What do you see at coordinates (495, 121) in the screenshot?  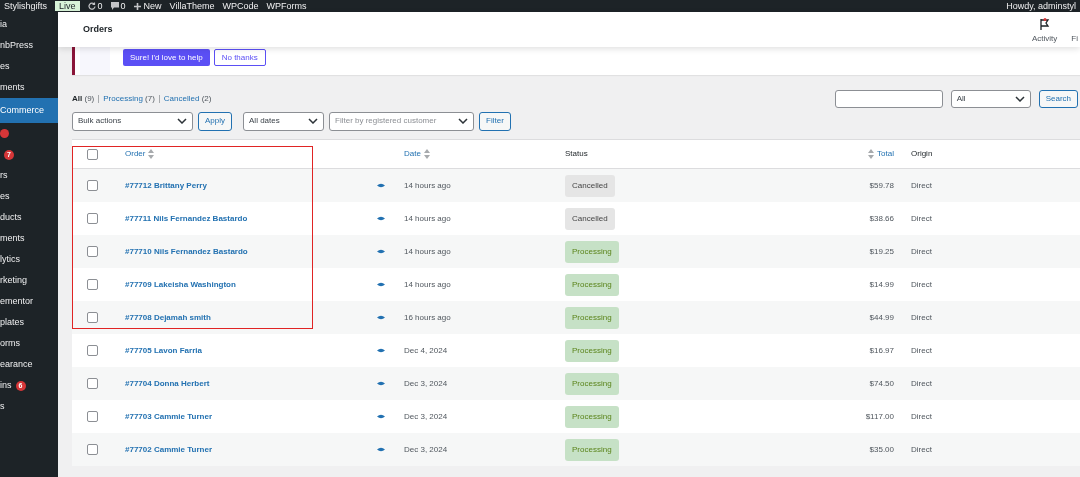 I see `filter-button: Filter` at bounding box center [495, 121].